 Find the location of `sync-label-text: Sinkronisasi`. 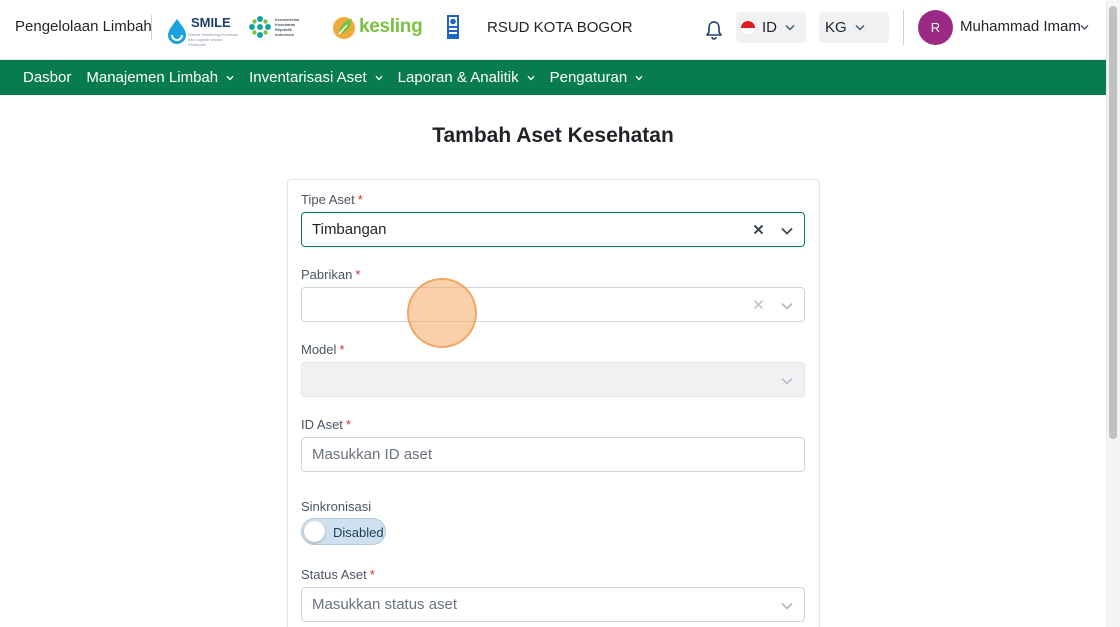

sync-label-text: Sinkronisasi is located at coordinates (336, 506).